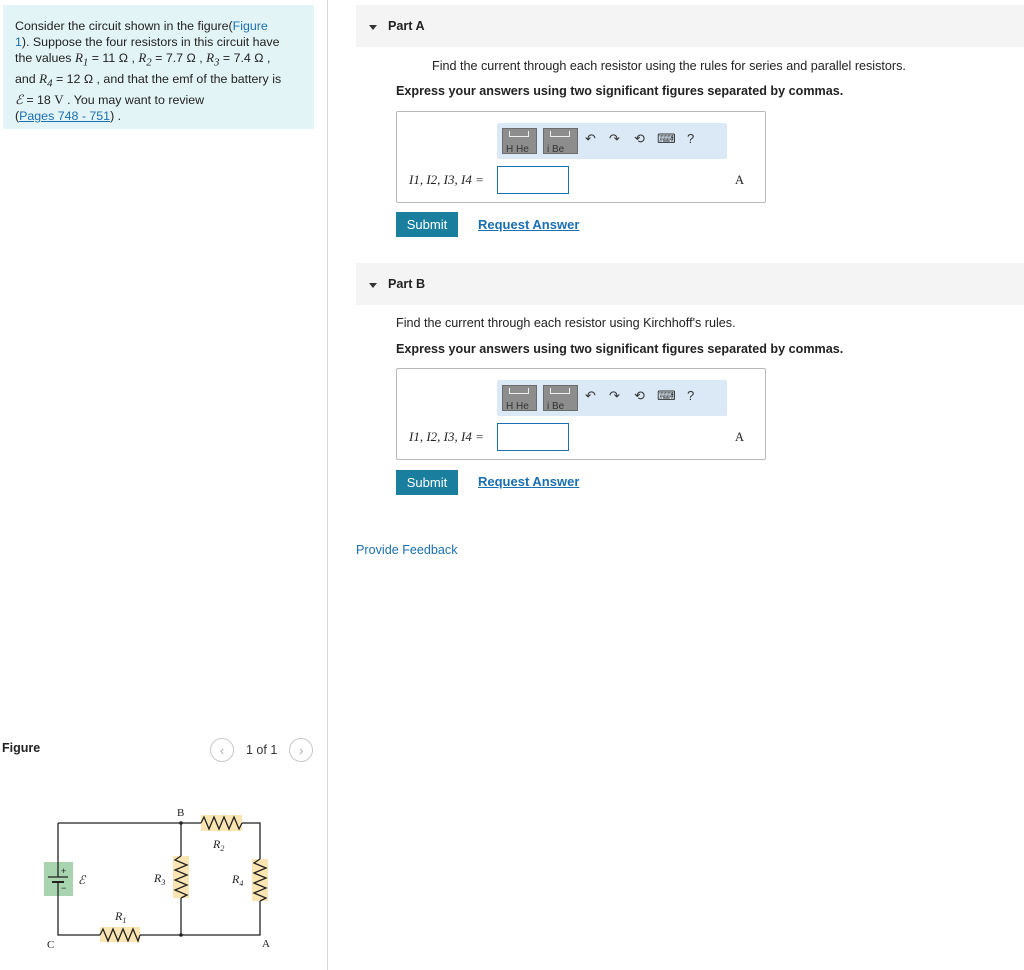 The image size is (1024, 970). I want to click on figure-pager: ‹ 1 of 1 ›, so click(262, 750).